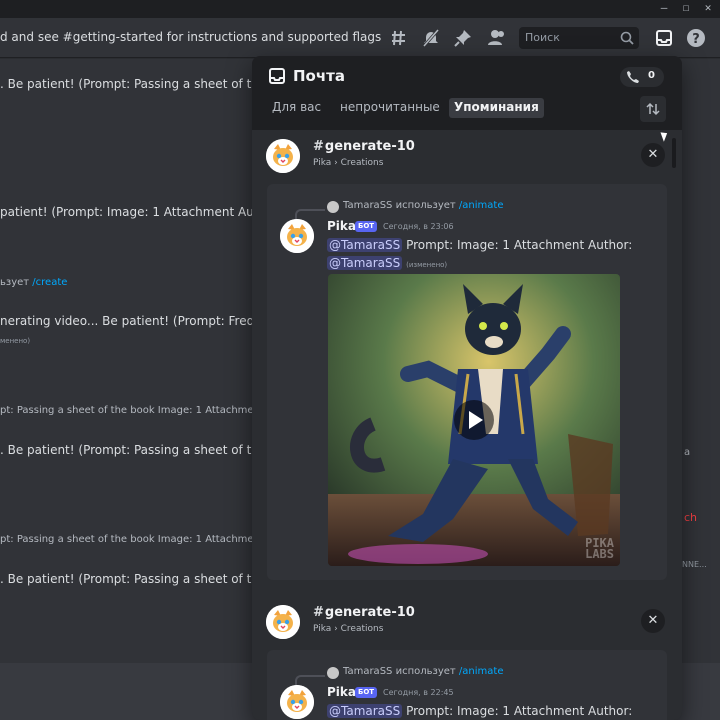 The width and height of the screenshot is (720, 720). What do you see at coordinates (360, 9) in the screenshot?
I see `window-titlebar: — ☐ ✕` at bounding box center [360, 9].